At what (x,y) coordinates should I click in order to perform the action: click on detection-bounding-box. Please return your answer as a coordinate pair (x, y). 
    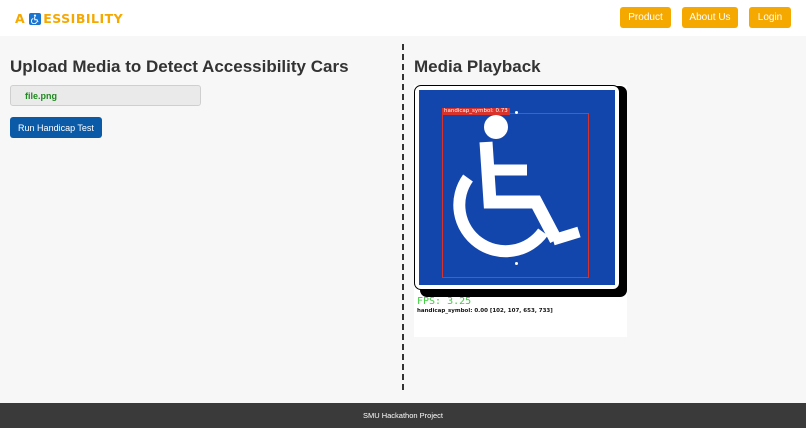
    Looking at the image, I should click on (515, 195).